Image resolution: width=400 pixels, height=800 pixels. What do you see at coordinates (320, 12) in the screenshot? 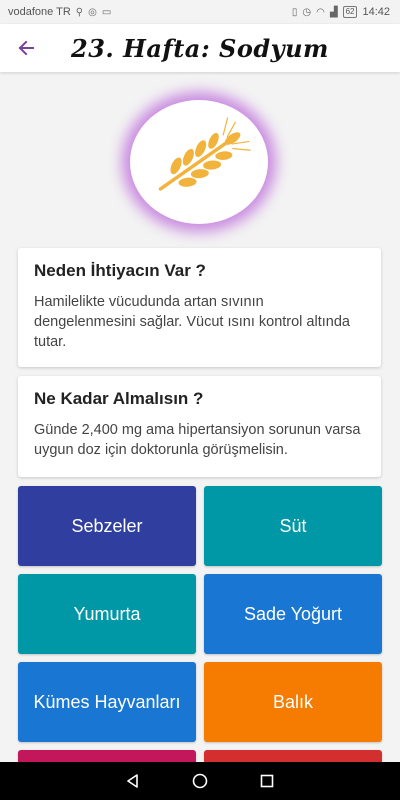
I see `wifi-icon: ◠` at bounding box center [320, 12].